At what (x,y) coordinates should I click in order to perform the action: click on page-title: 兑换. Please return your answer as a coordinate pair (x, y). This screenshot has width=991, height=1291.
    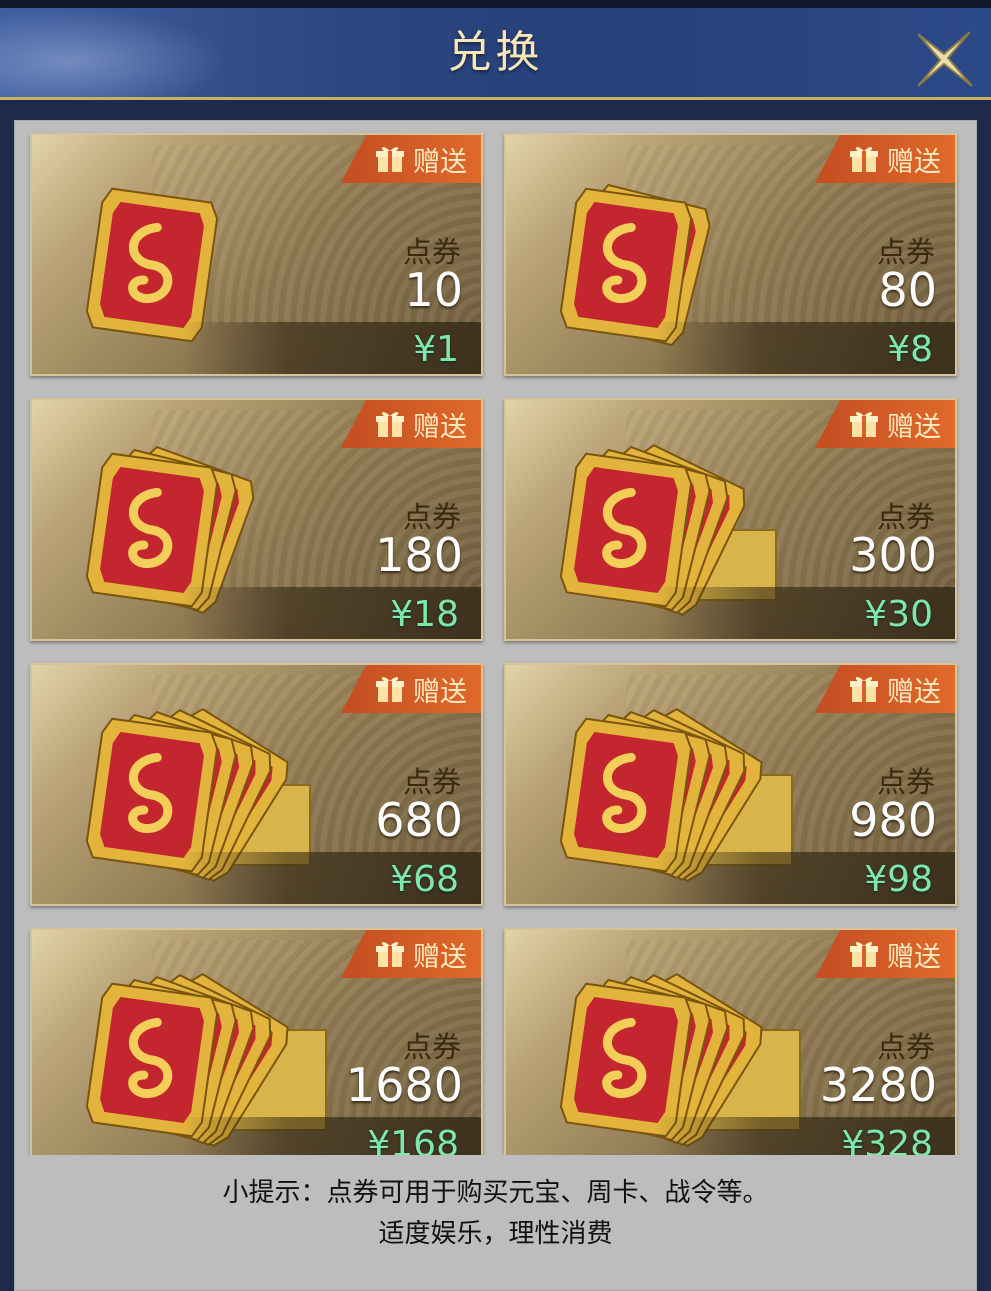
    Looking at the image, I should click on (495, 52).